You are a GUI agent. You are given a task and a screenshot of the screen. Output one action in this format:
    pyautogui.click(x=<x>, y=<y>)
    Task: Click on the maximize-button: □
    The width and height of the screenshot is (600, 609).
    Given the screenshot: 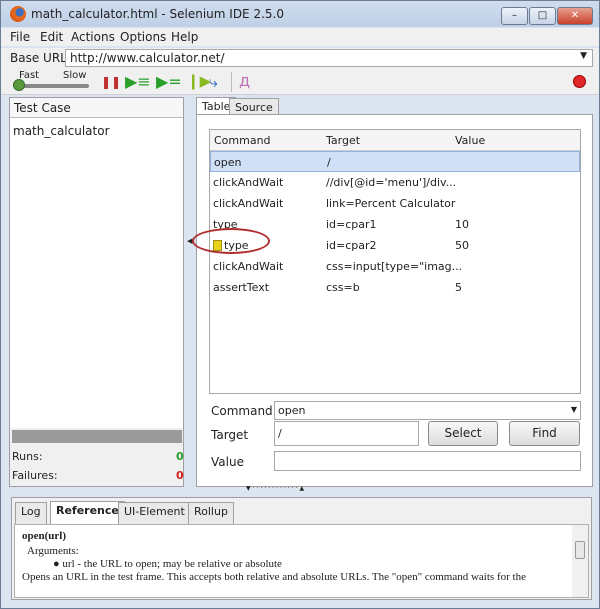 What is the action you would take?
    pyautogui.click(x=542, y=16)
    